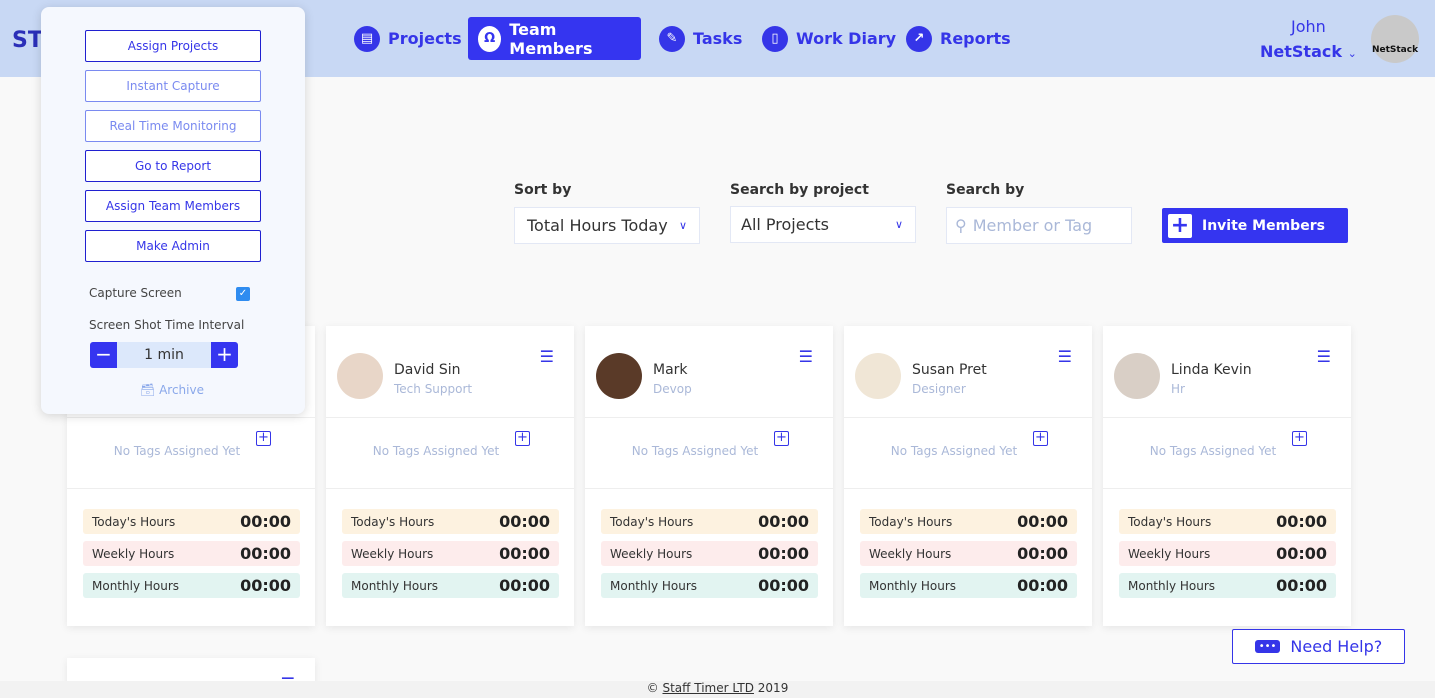 The width and height of the screenshot is (1435, 698). Describe the element at coordinates (173, 166) in the screenshot. I see `popup-button: Go to Report` at that location.